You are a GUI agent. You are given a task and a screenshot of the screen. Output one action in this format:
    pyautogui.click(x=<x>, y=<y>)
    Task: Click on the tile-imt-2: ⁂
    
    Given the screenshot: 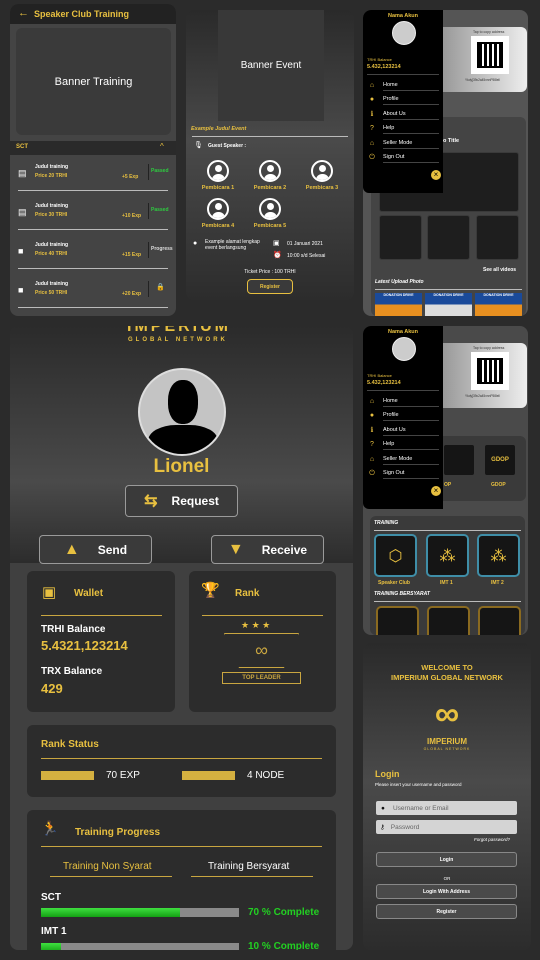 What is the action you would take?
    pyautogui.click(x=498, y=555)
    